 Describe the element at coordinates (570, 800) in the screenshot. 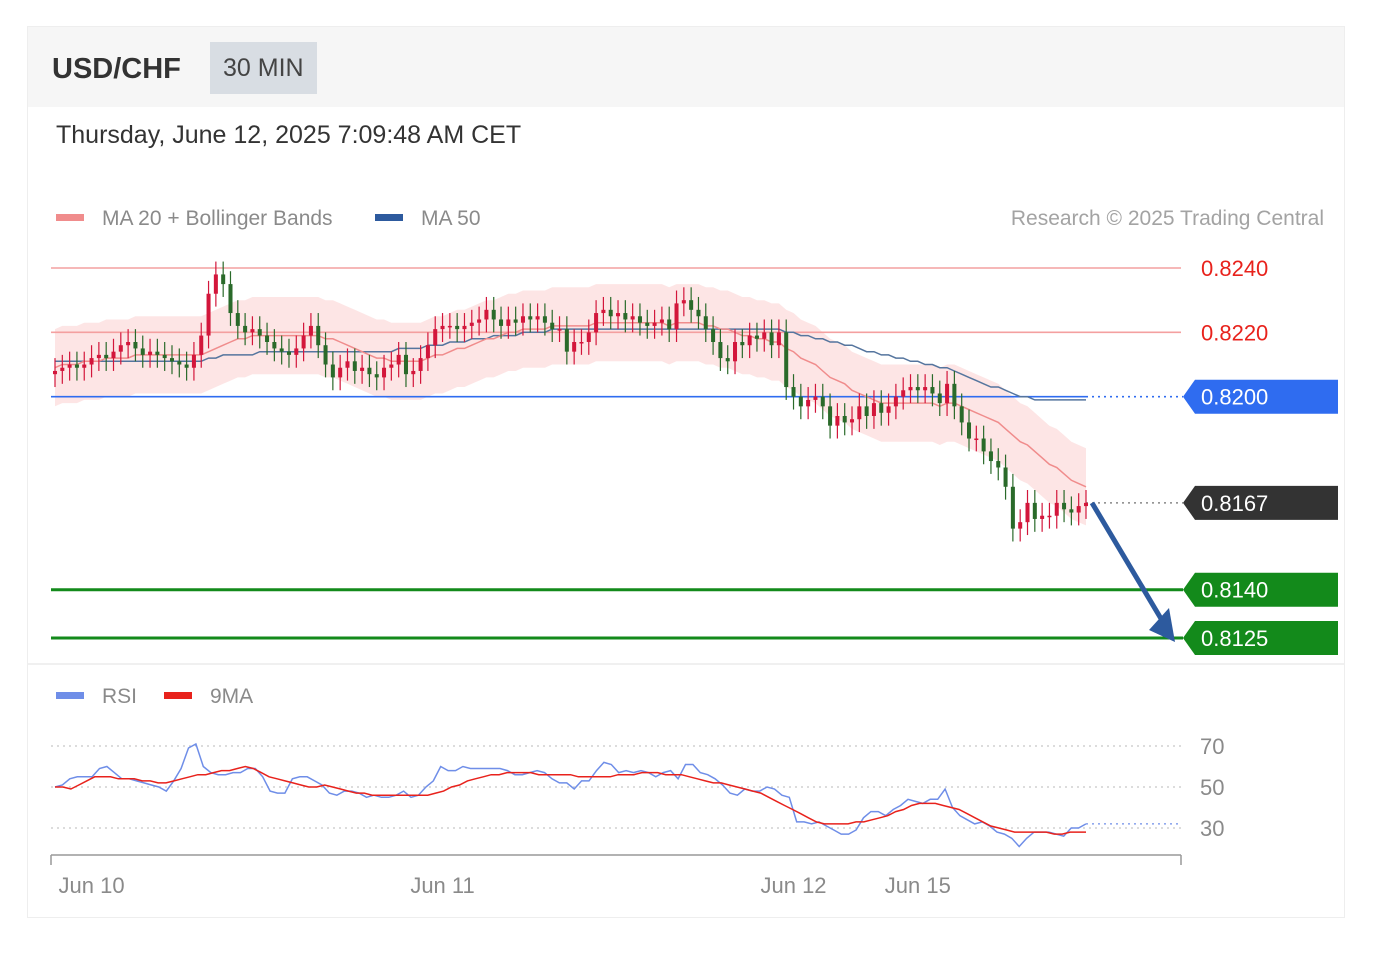

I see `rsi-ma-line` at that location.